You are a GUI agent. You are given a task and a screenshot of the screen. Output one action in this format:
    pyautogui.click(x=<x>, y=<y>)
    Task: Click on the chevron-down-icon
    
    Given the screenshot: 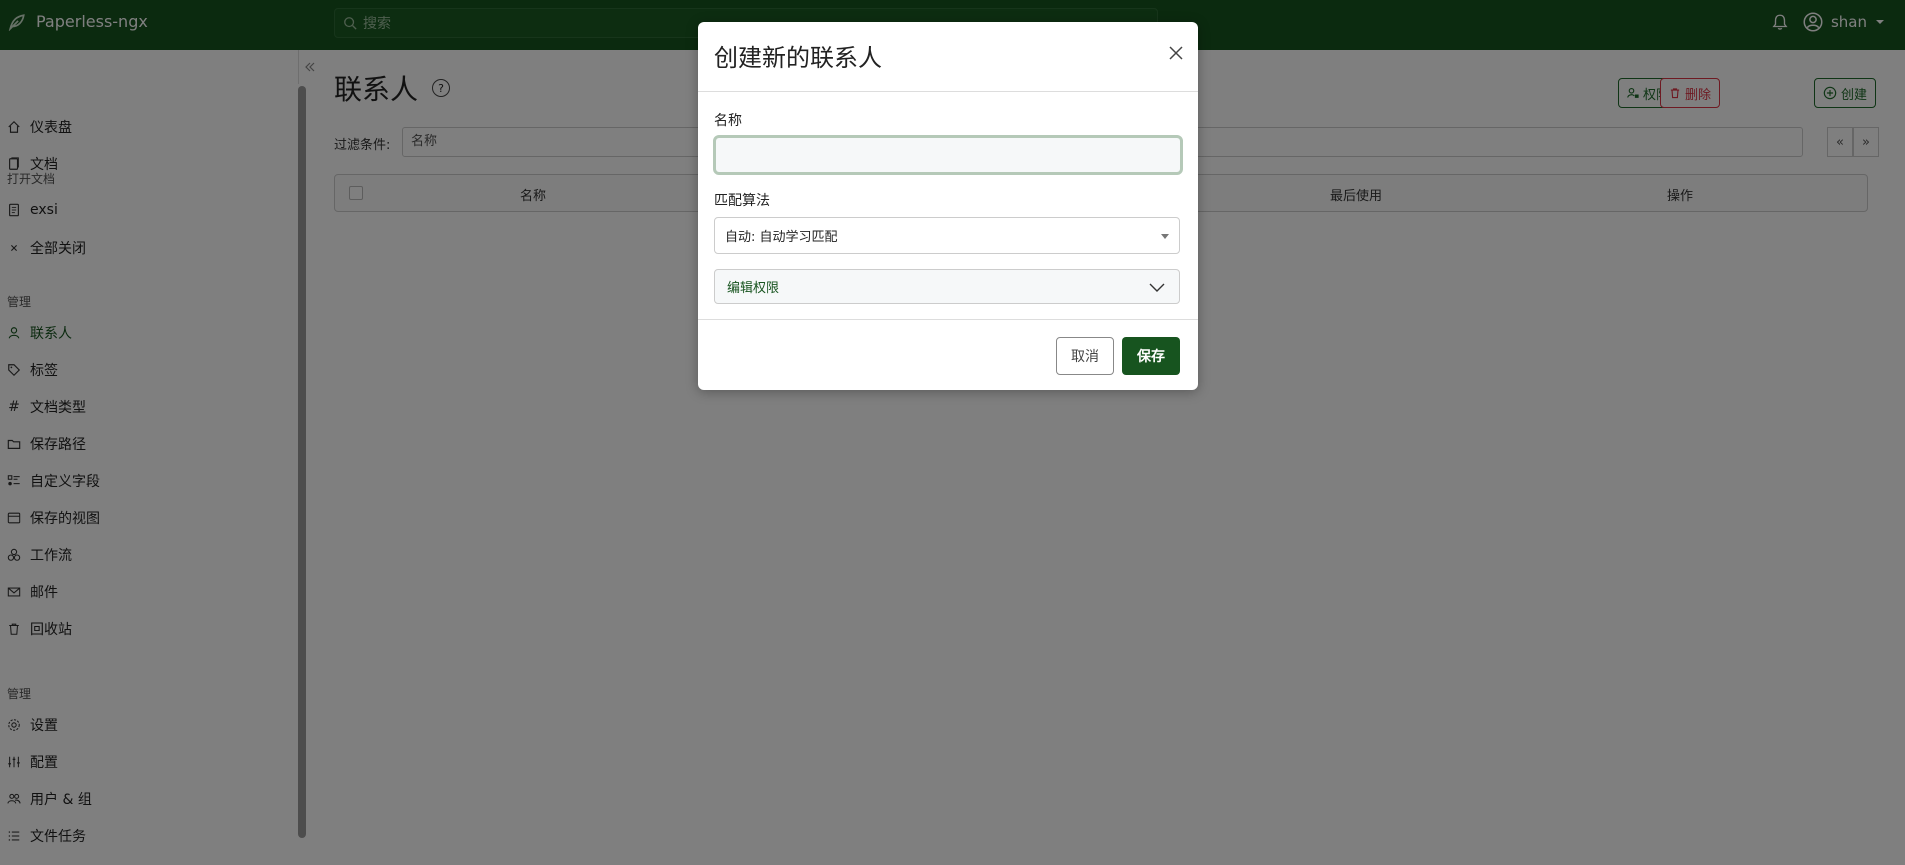 What is the action you would take?
    pyautogui.click(x=1157, y=287)
    